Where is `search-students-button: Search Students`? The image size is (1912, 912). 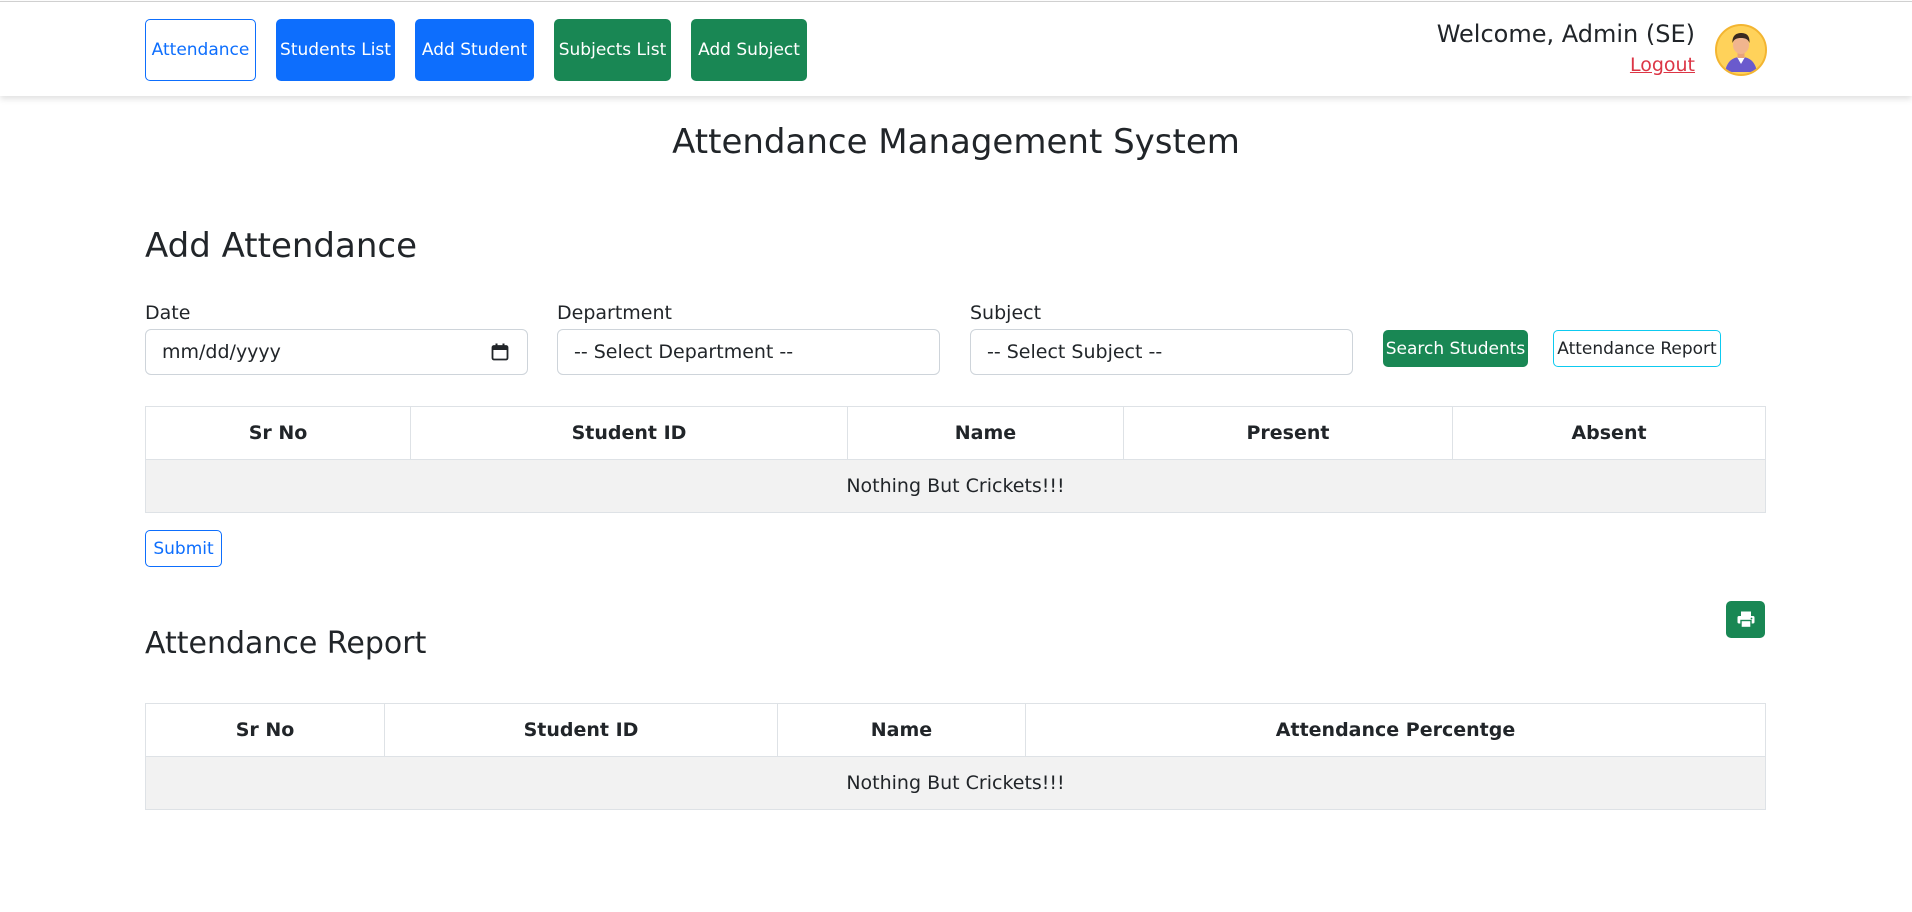 search-students-button: Search Students is located at coordinates (1455, 348).